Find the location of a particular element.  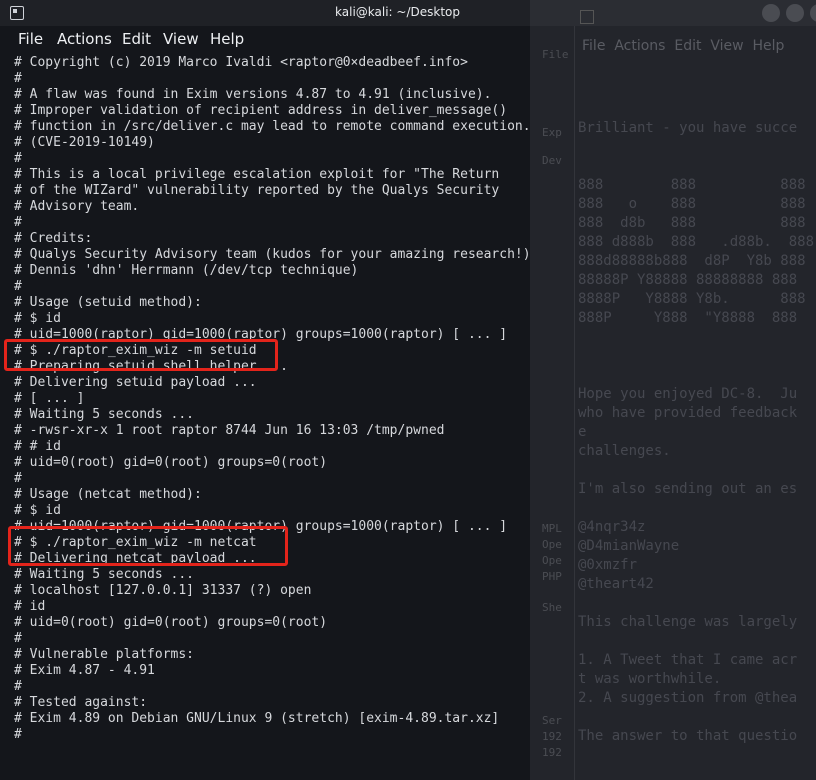

terminal-line: # Credits: is located at coordinates (53, 238).